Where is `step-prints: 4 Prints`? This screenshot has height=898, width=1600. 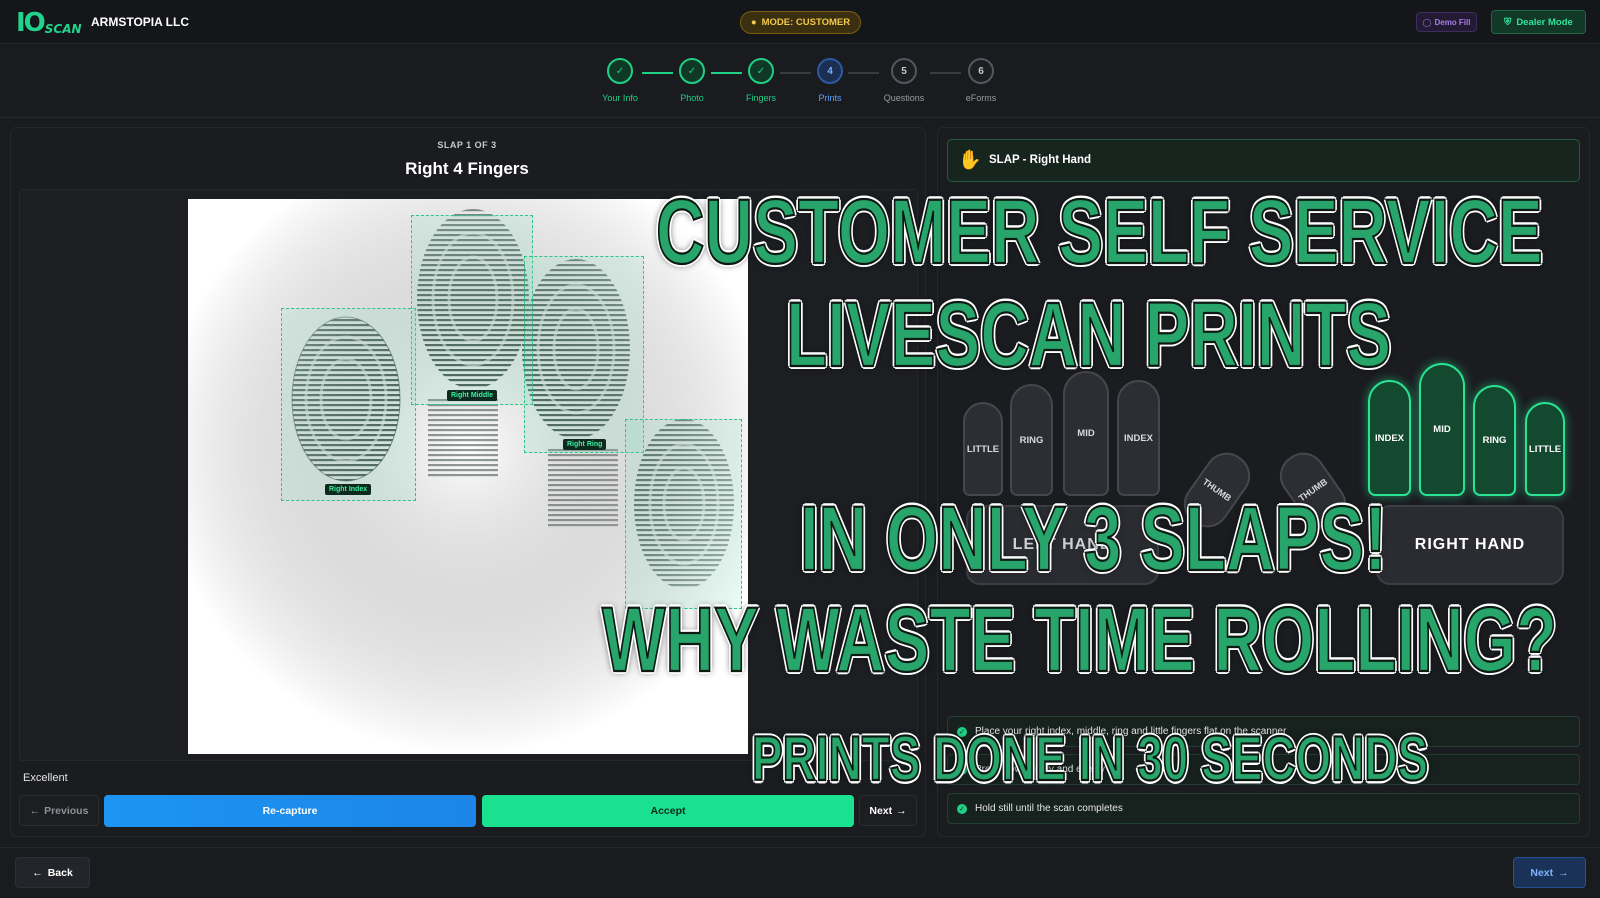 step-prints: 4 Prints is located at coordinates (830, 80).